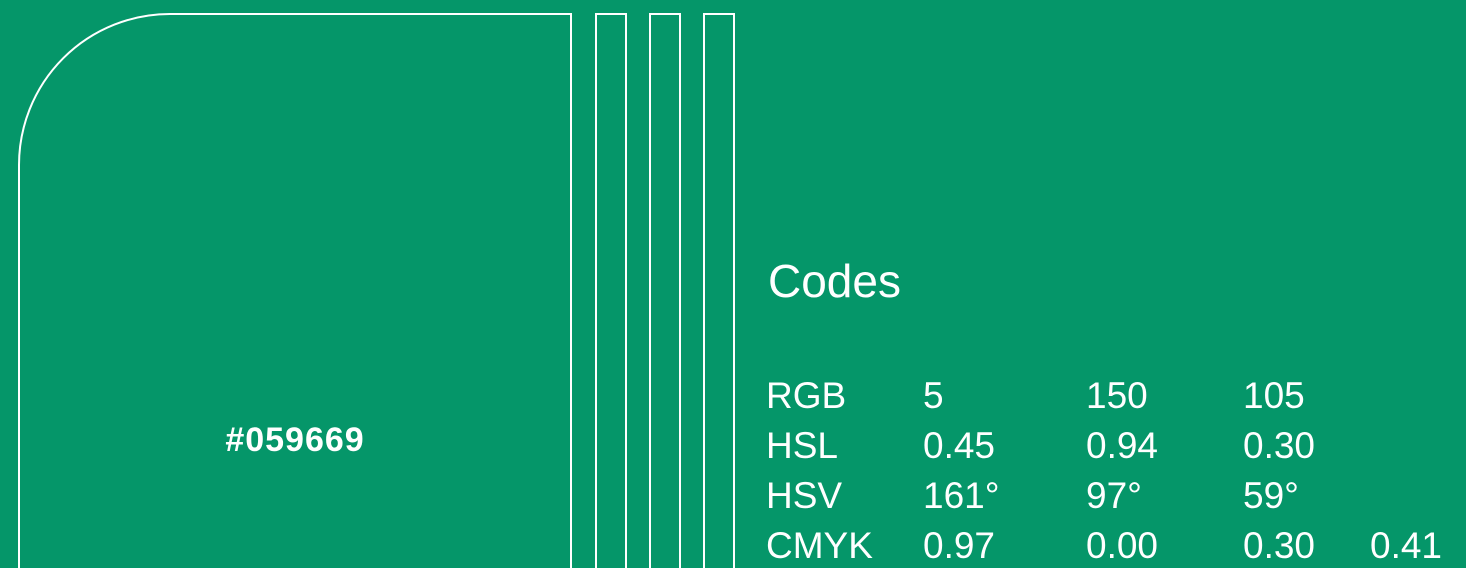 The width and height of the screenshot is (1466, 568). Describe the element at coordinates (819, 545) in the screenshot. I see `code-label-cmyk: CMYK` at that location.